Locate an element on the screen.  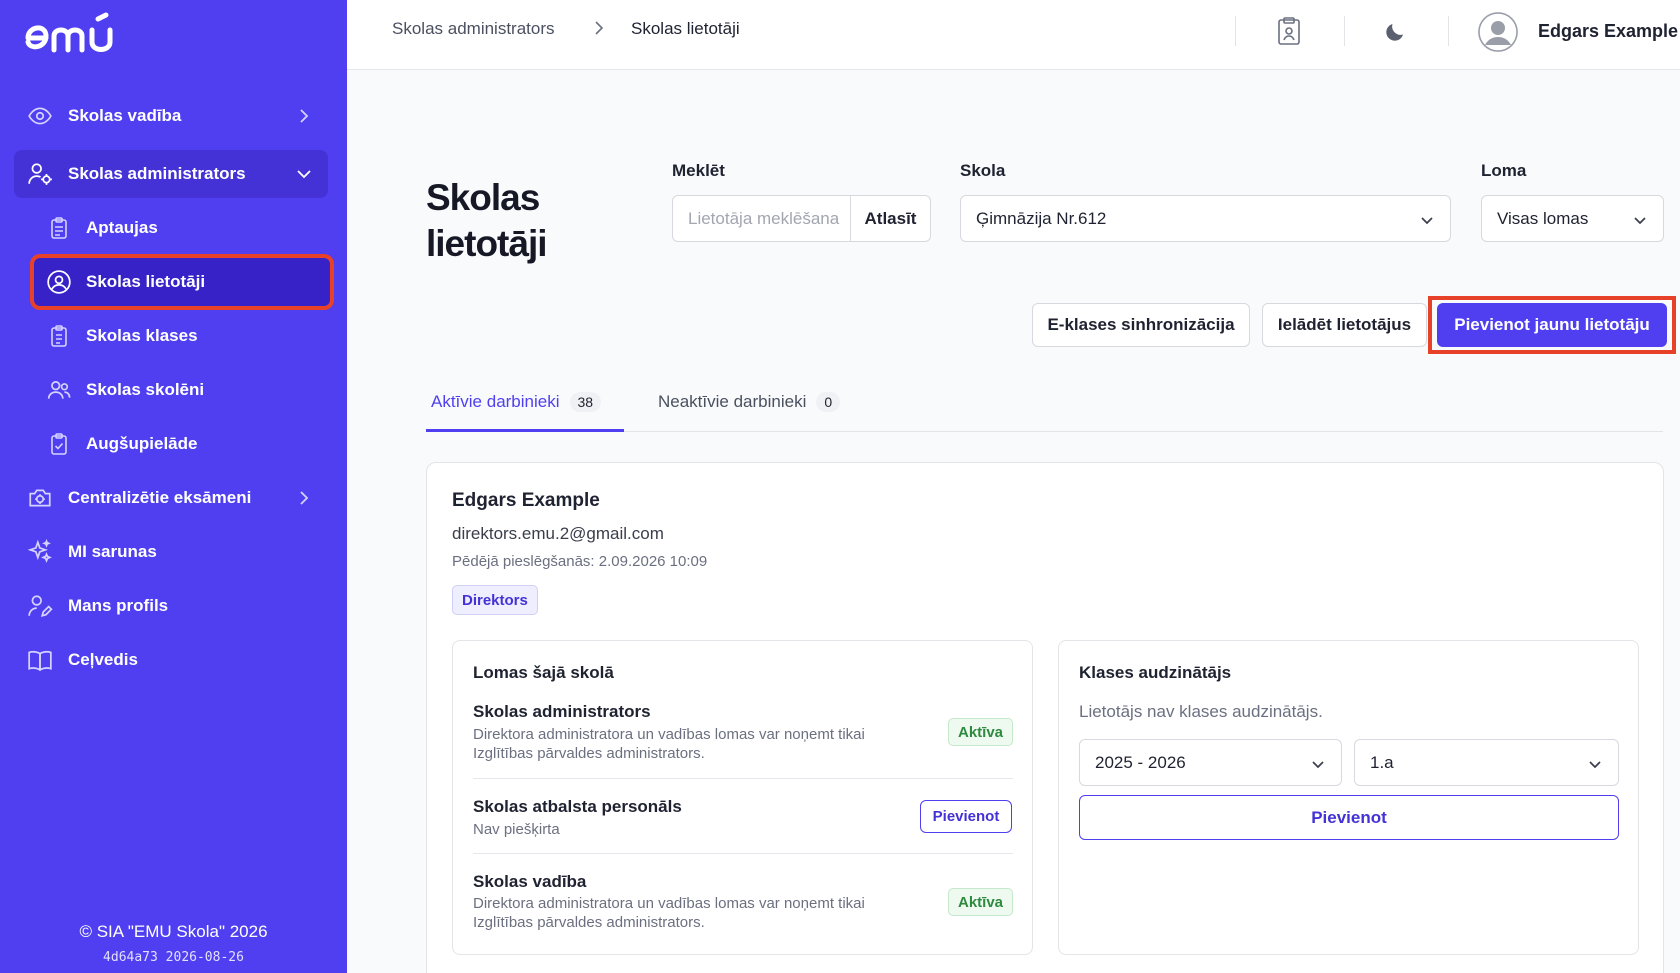
add-role-button: Pievienot is located at coordinates (966, 816).